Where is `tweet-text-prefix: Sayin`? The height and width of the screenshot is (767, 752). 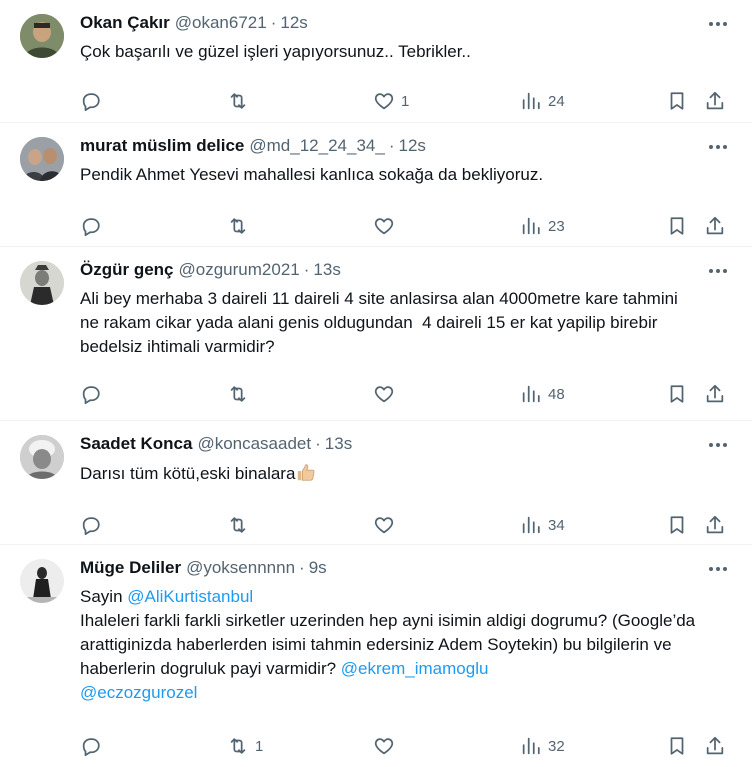
tweet-text-prefix: Sayin is located at coordinates (104, 596).